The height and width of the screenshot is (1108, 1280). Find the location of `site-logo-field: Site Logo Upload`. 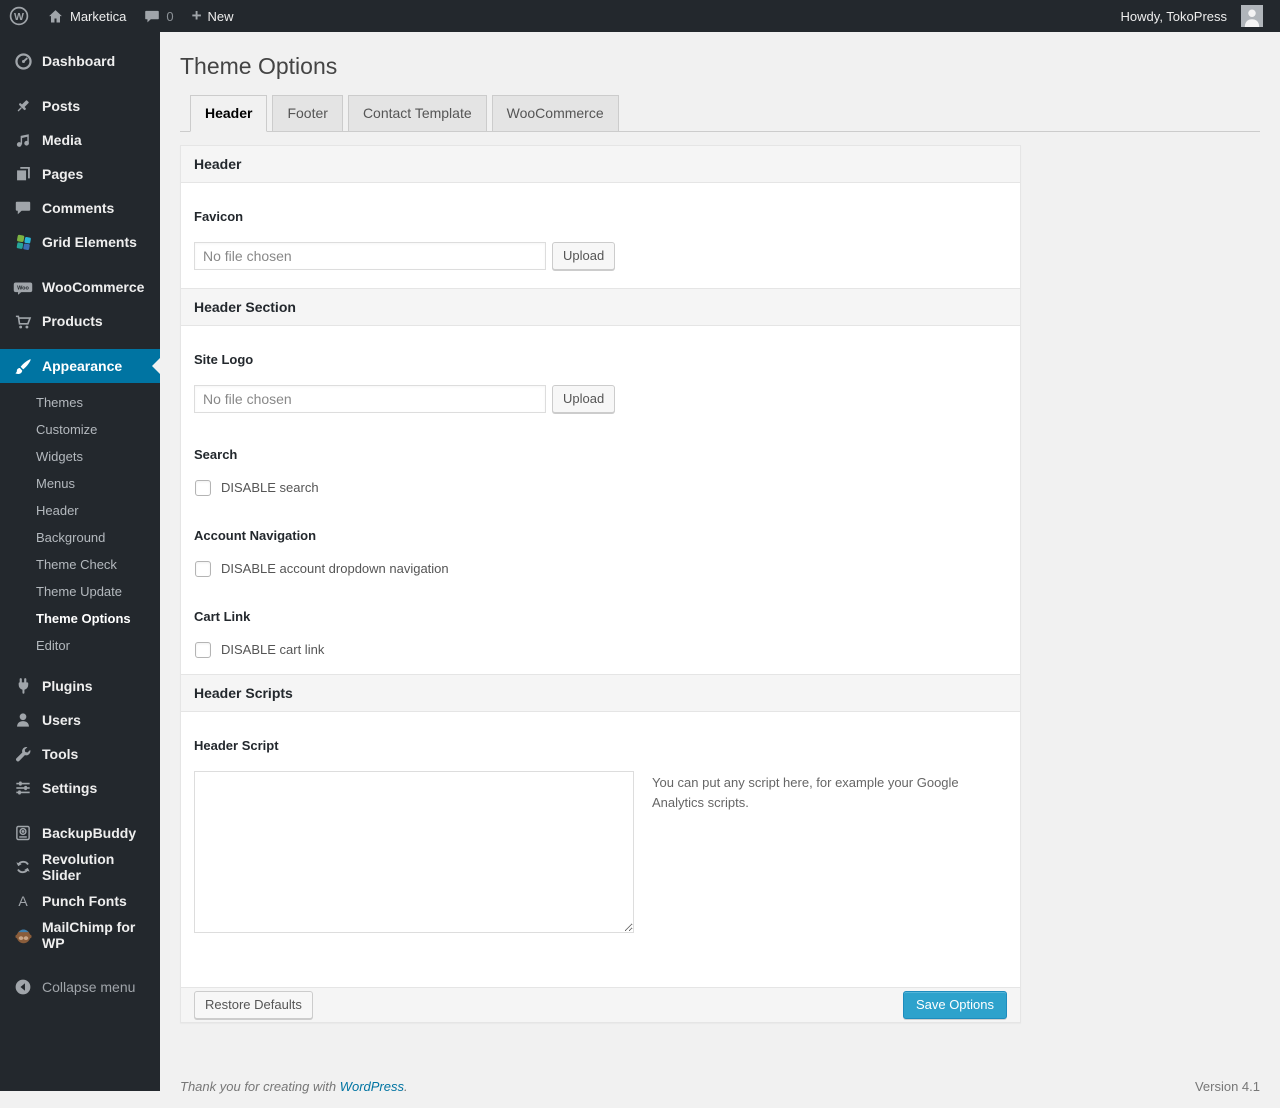

site-logo-field: Site Logo Upload is located at coordinates (600, 378).